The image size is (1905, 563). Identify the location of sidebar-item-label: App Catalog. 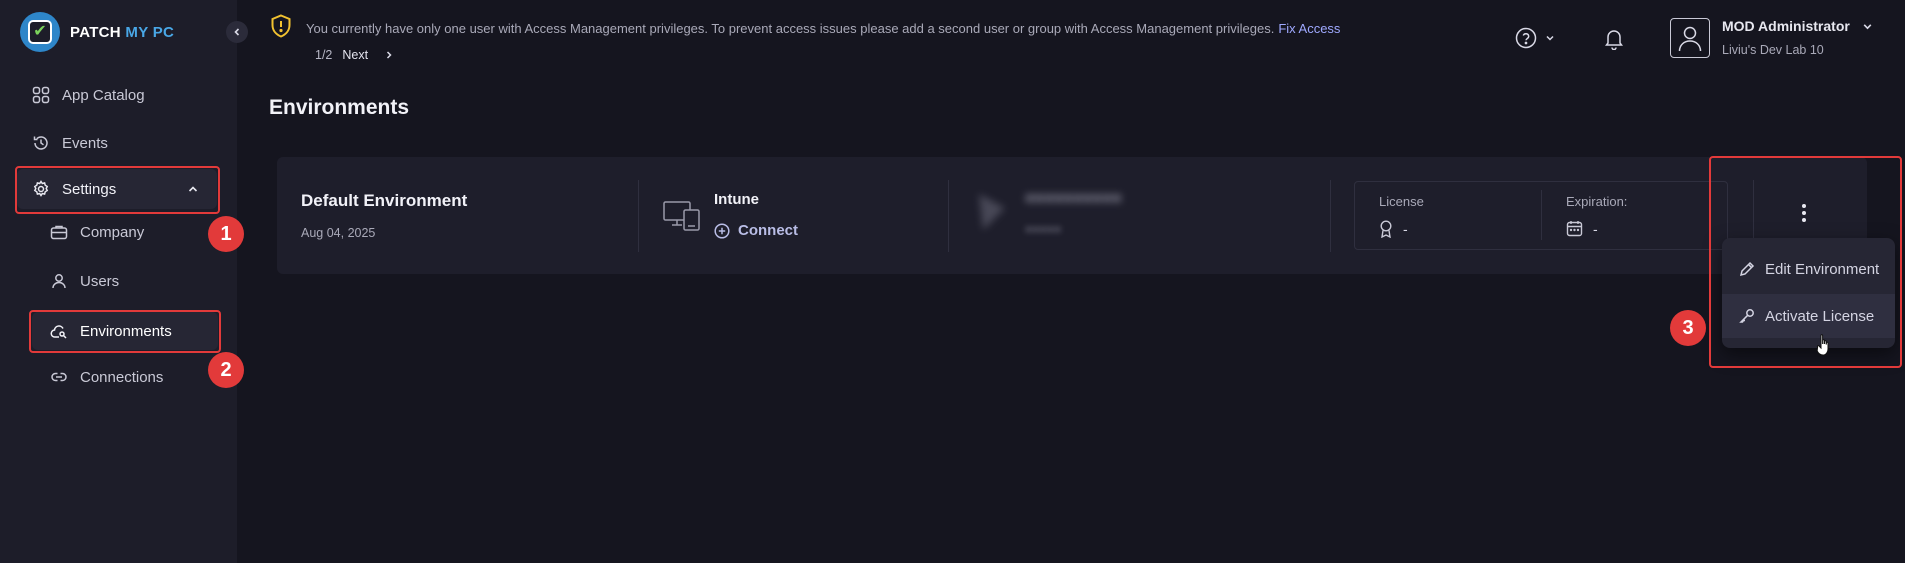
(103, 95).